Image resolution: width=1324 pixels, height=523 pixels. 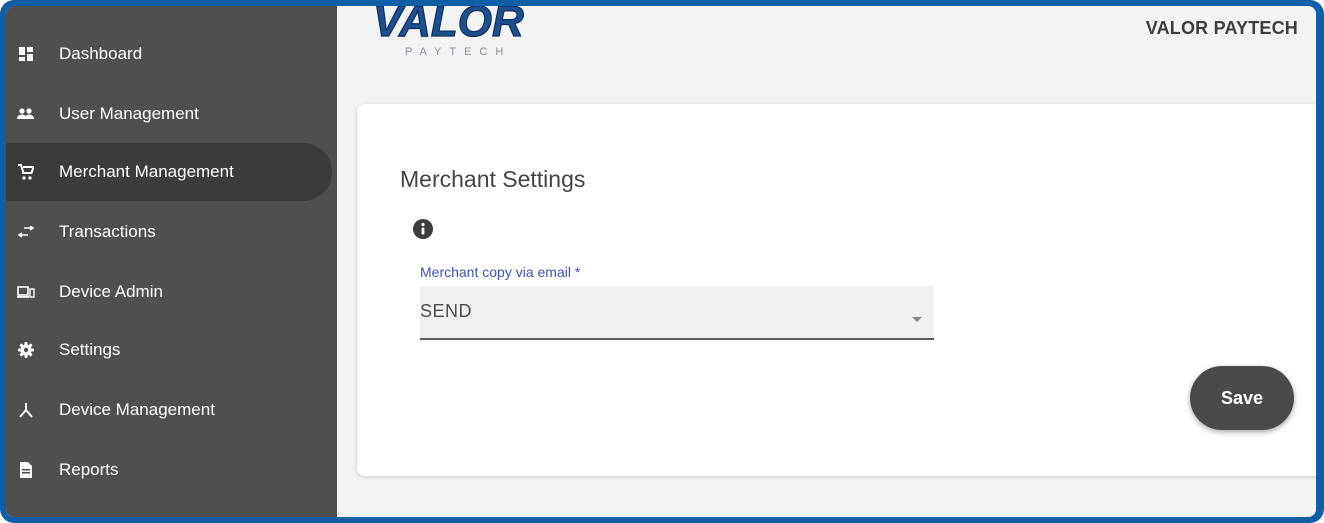 What do you see at coordinates (26, 232) in the screenshot?
I see `swap-arrows-icon` at bounding box center [26, 232].